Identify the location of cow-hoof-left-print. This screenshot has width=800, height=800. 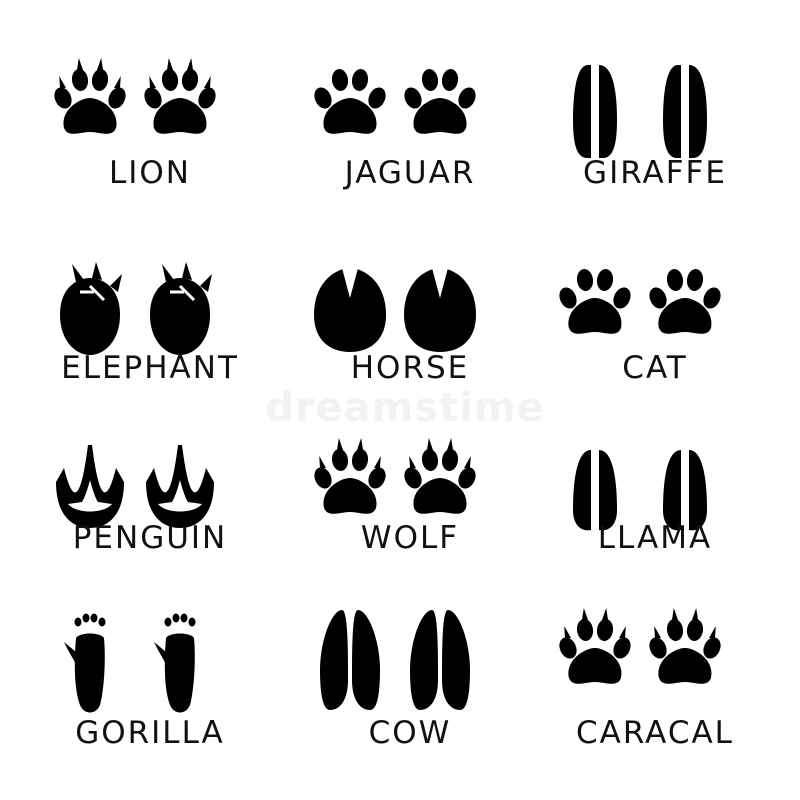
(350, 660).